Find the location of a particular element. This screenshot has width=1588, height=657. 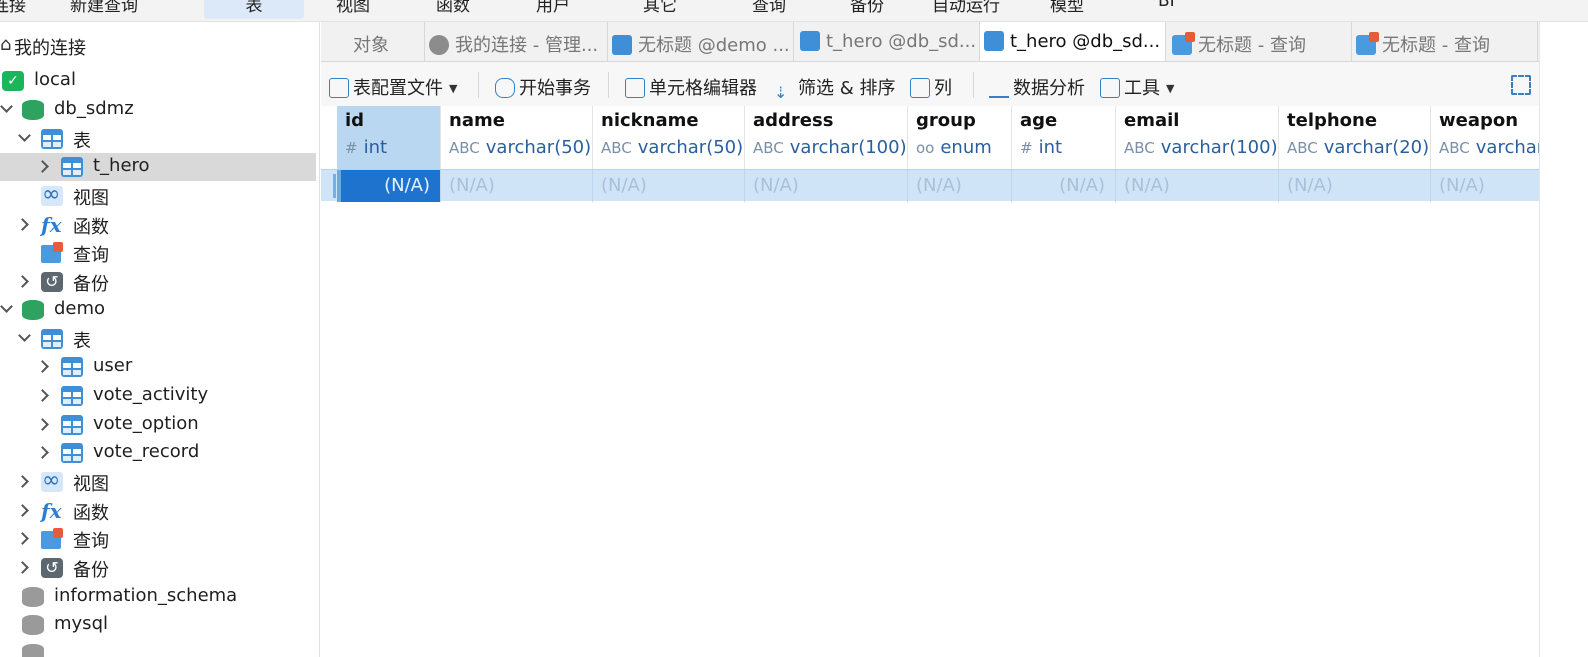

filter-icon: ⇣ is located at coordinates (781, 92).